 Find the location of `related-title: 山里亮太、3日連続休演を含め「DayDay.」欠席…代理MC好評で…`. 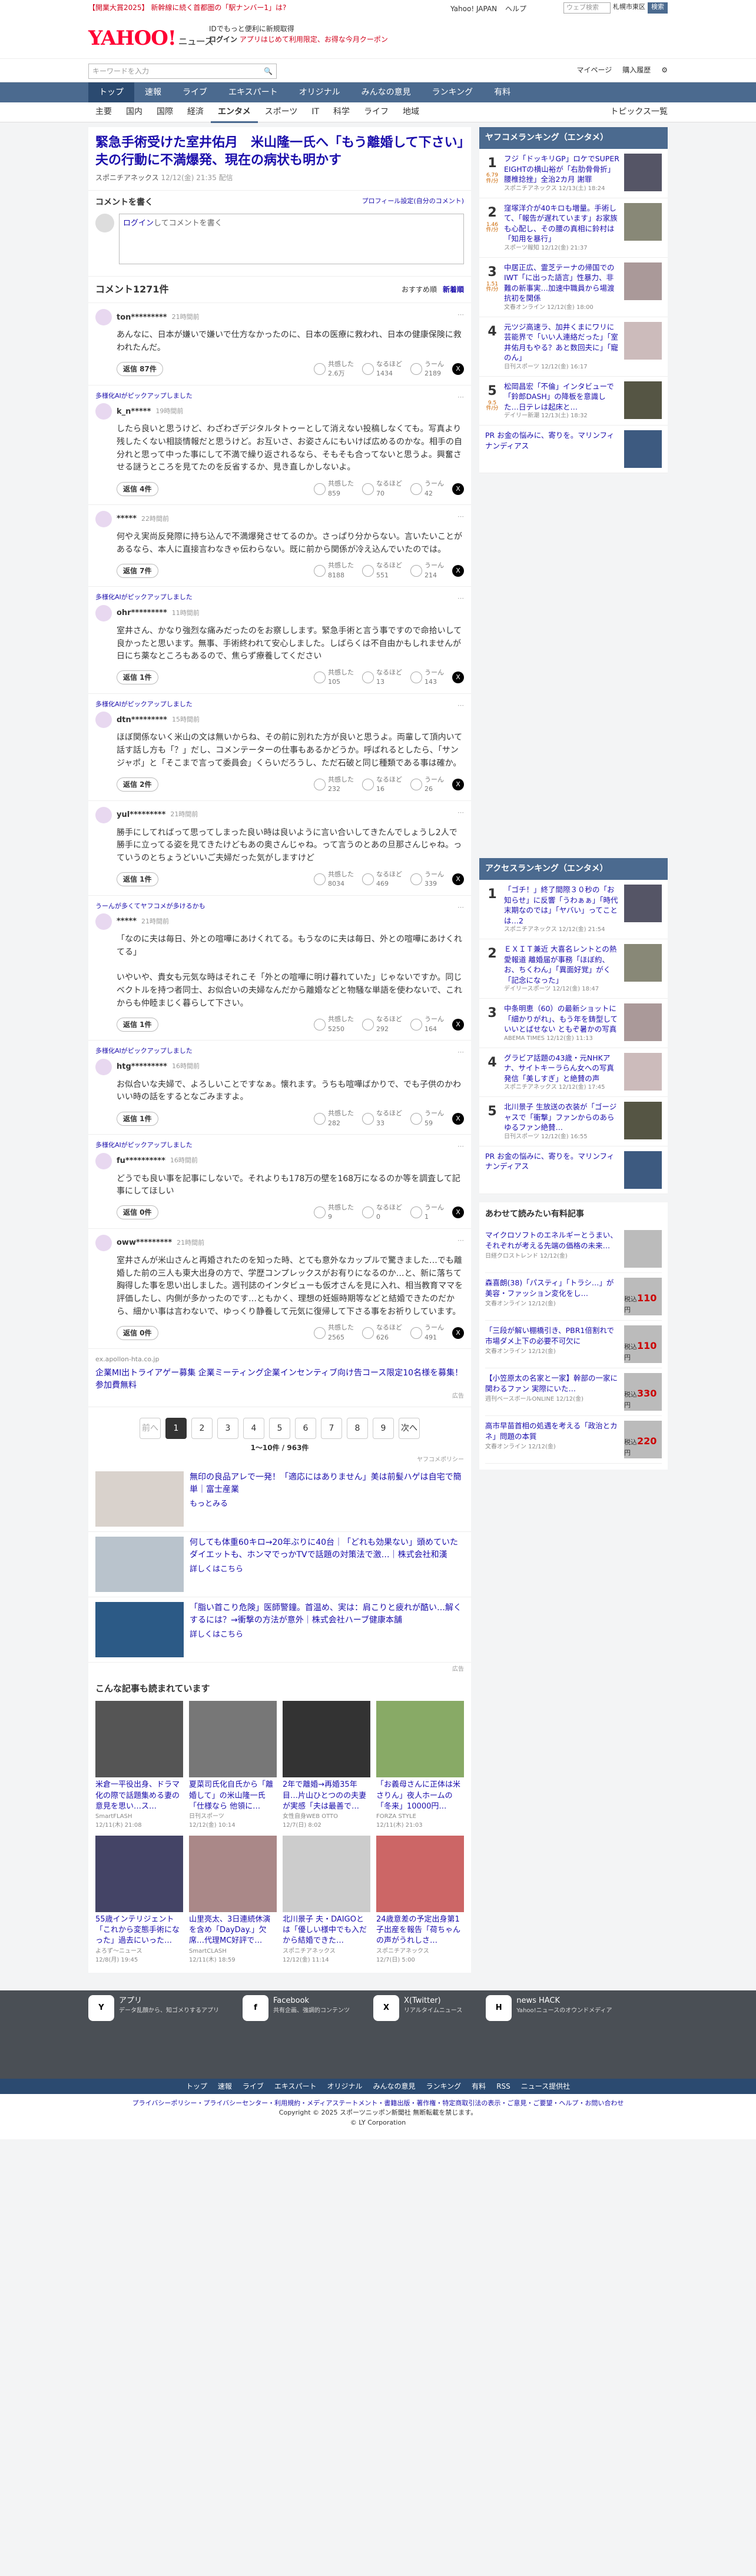

related-title: 山里亮太、3日連続休演を含め「DayDay.」欠席…代理MC好評で… is located at coordinates (233, 1930).